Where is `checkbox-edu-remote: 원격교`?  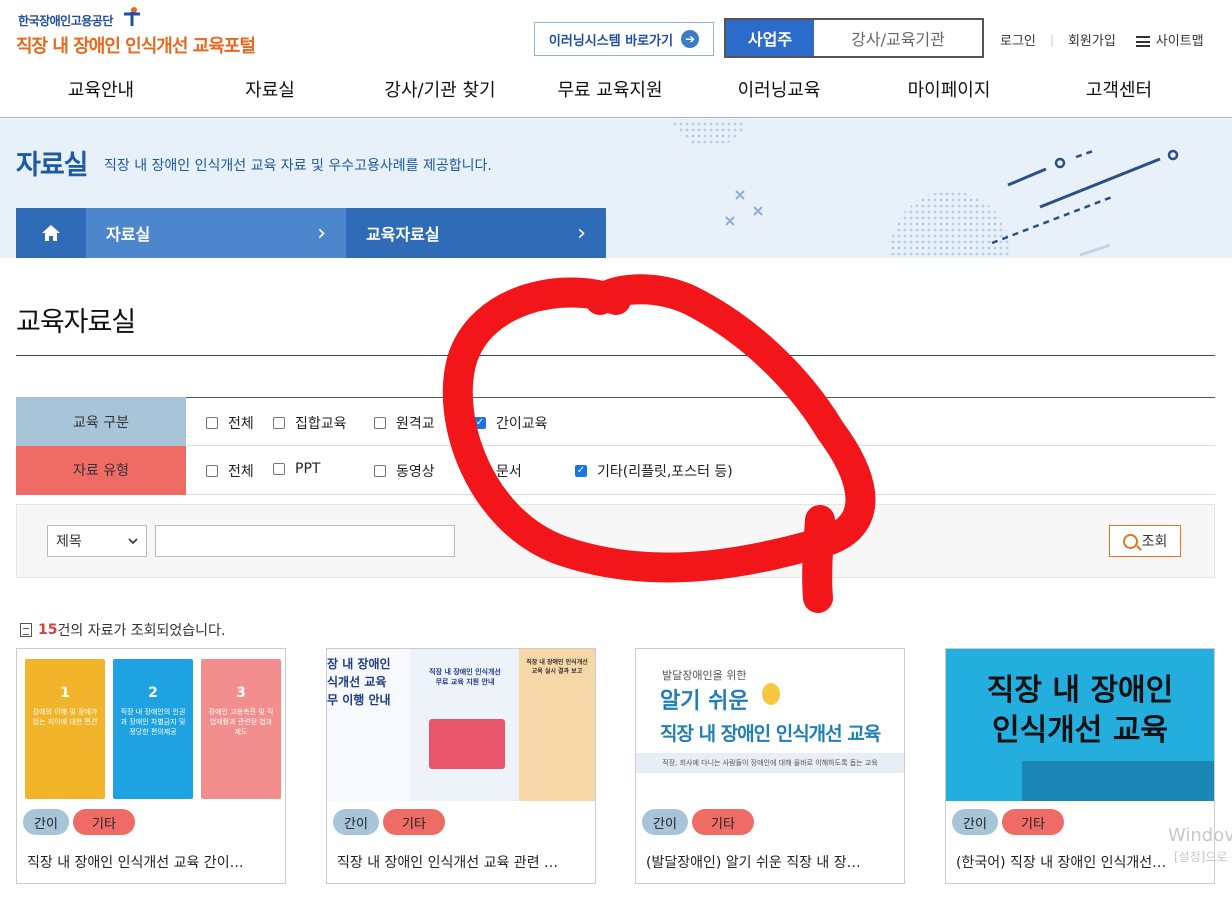
checkbox-edu-remote: 원격교 is located at coordinates (404, 423).